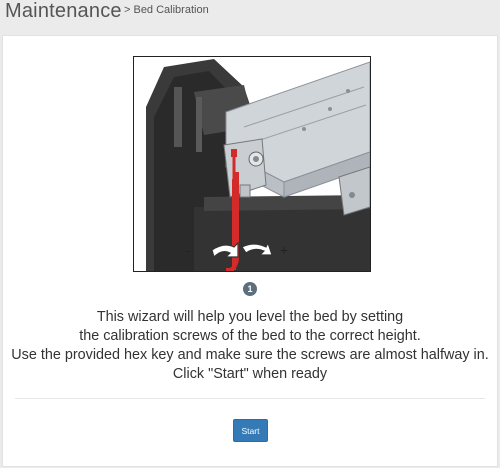 The height and width of the screenshot is (468, 500). I want to click on page-header: Maintenance > Bed Calibration, so click(250, 17).